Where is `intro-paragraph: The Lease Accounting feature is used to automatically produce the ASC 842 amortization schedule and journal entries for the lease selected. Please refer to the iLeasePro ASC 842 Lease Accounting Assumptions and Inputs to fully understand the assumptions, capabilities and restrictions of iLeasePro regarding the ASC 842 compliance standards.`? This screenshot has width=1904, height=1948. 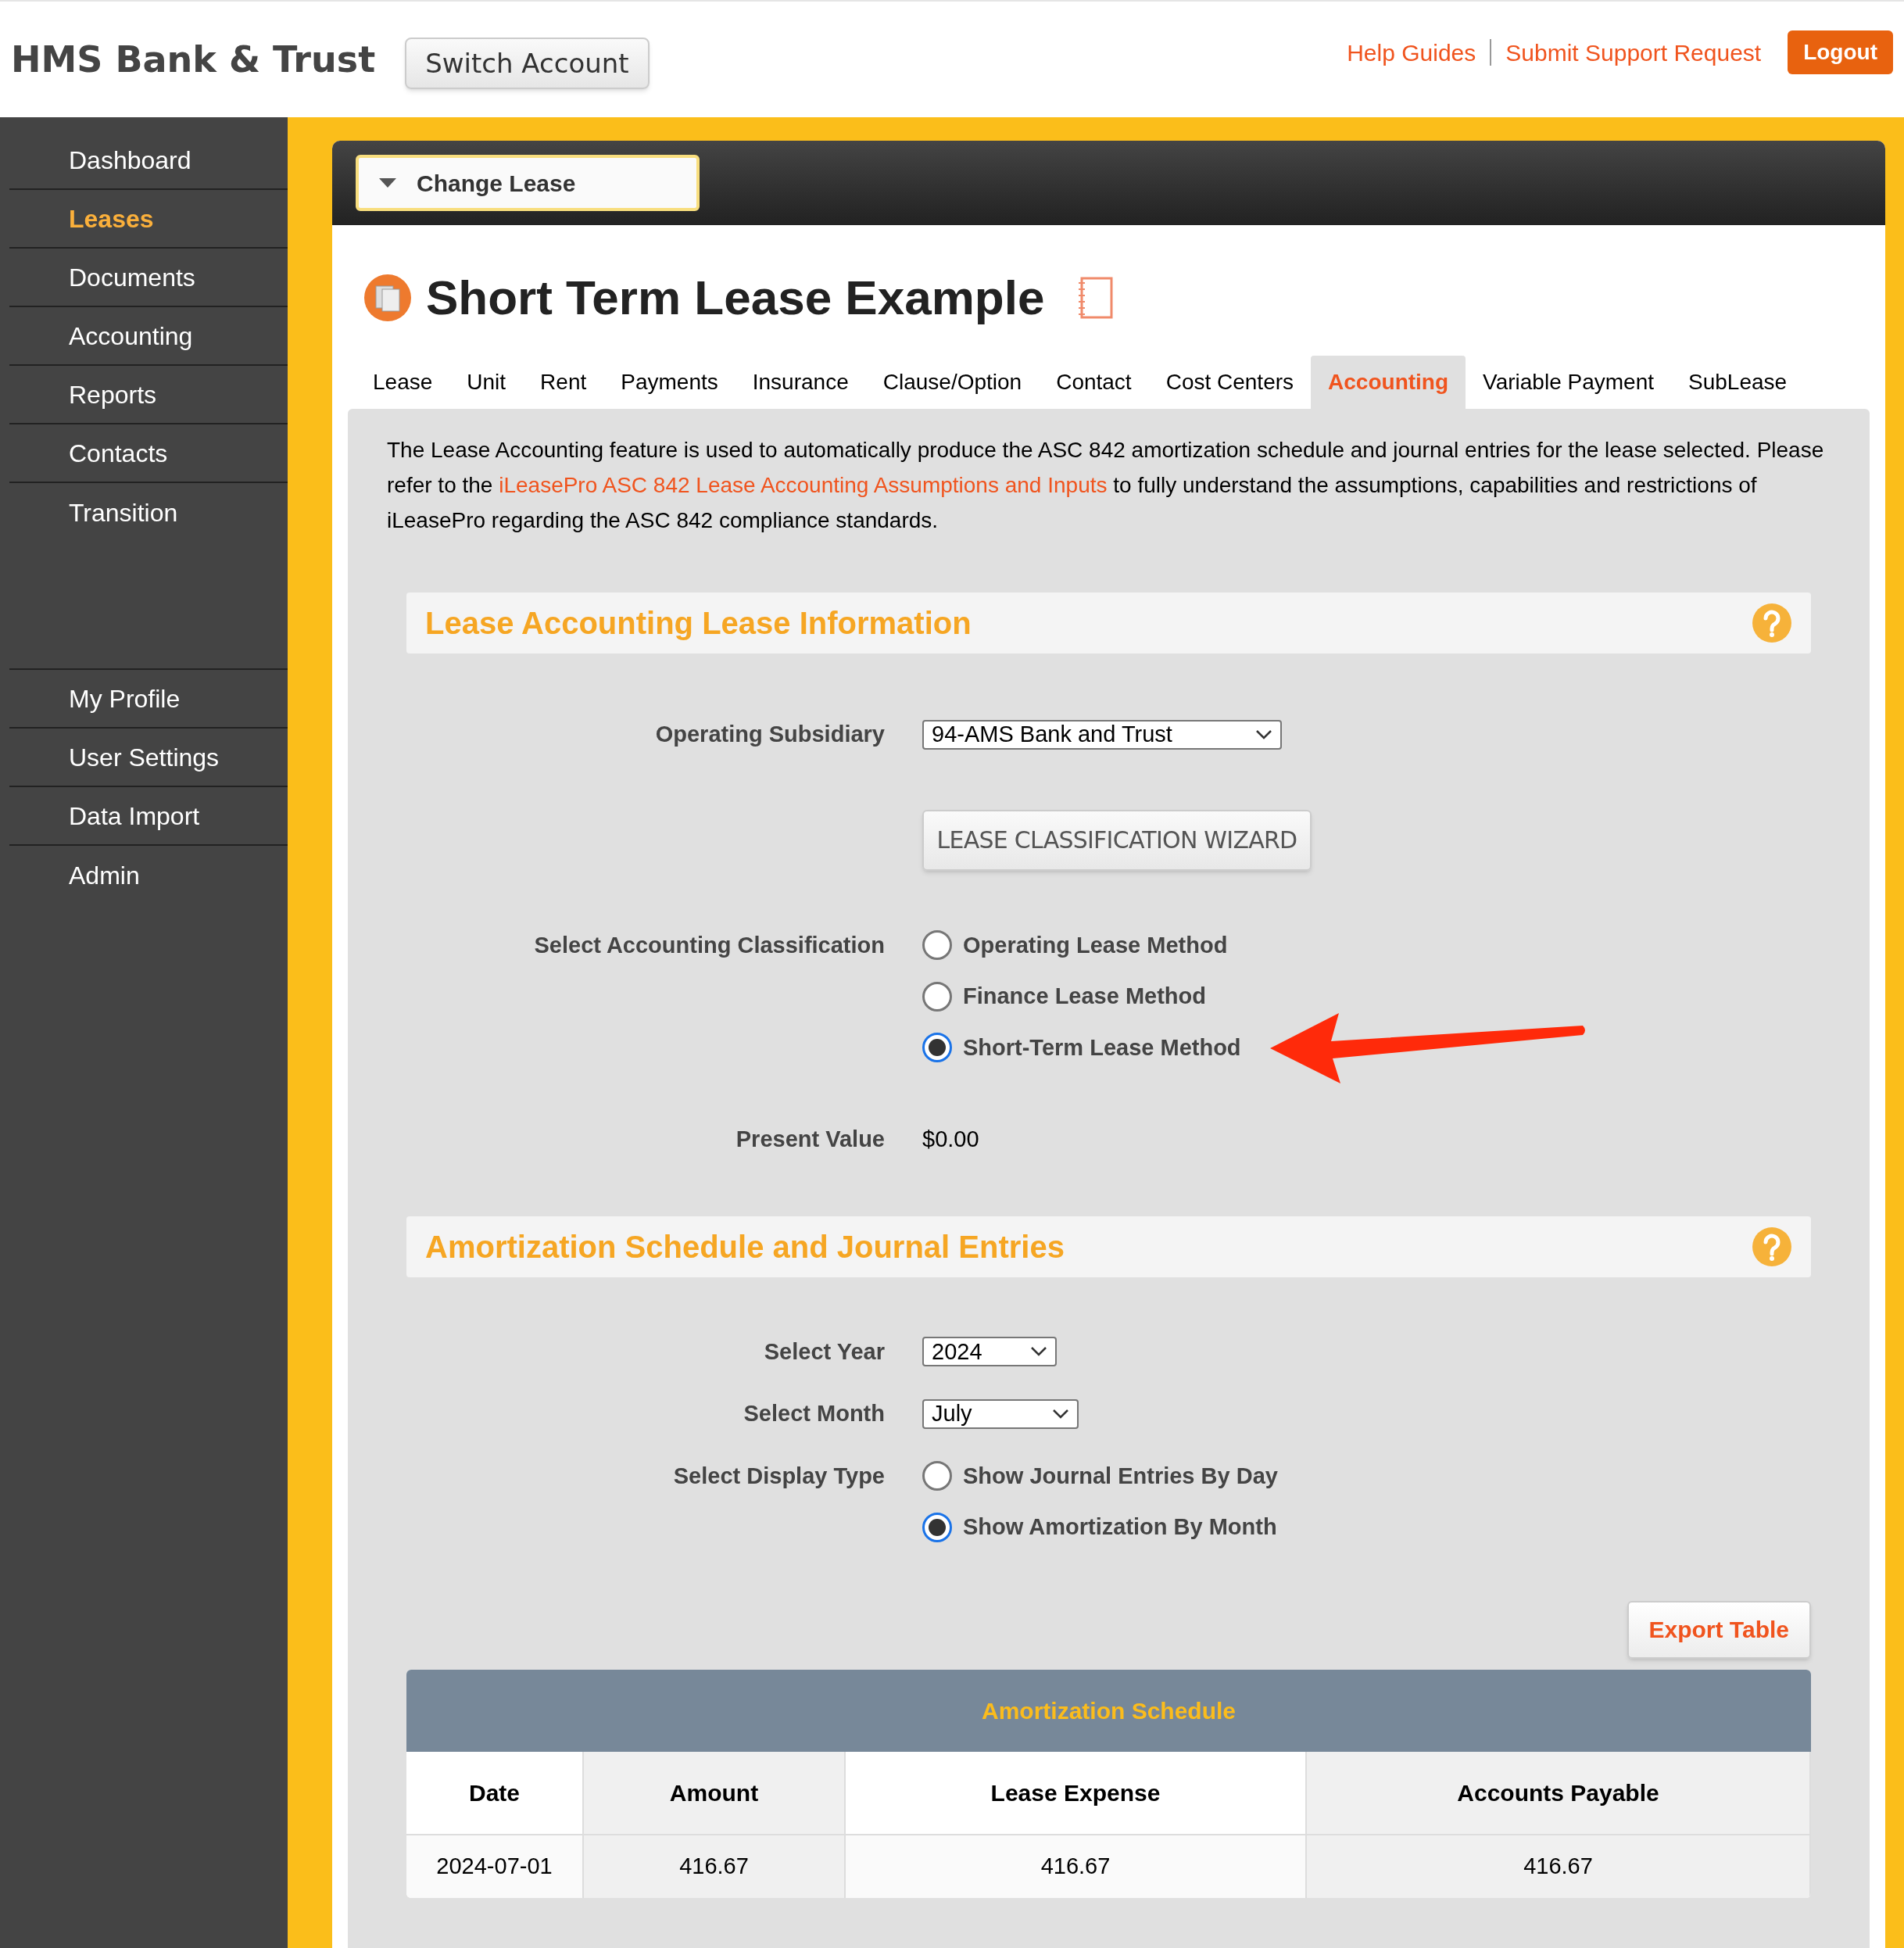 intro-paragraph: The Lease Accounting feature is used to automatically produce the ASC 842 amortization schedule and journal entries for the lease selected. Please refer to the iLeasePro ASC 842 Lease Accounting Assumptions and Inputs to fully understand the assumptions, capabilities and restrictions of iLeasePro regarding the ASC 842 compliance standards. is located at coordinates (1106, 485).